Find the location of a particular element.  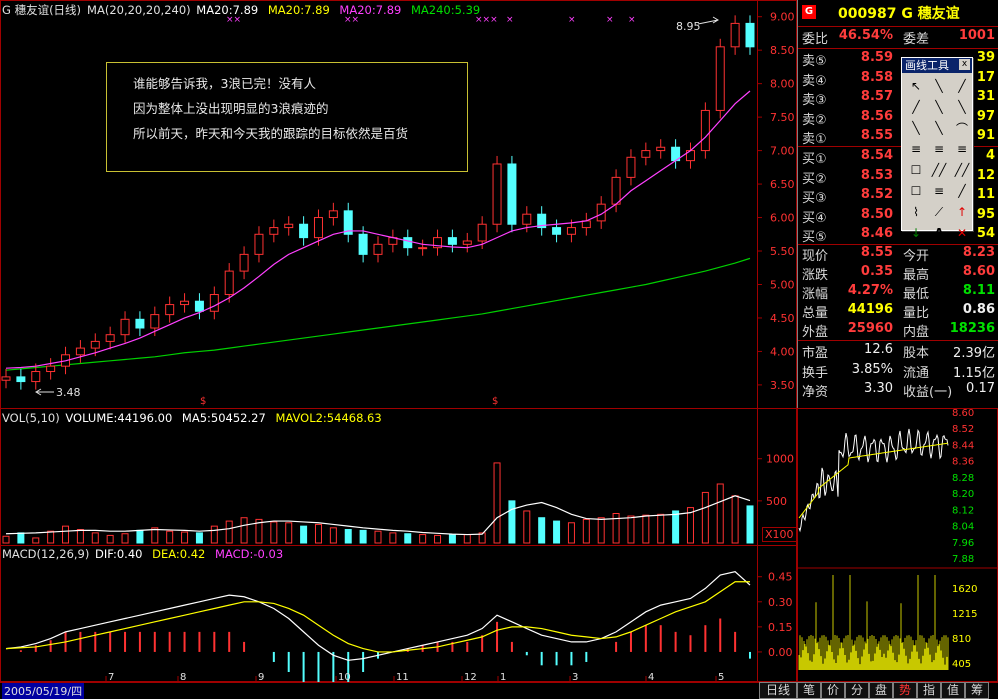

stock-logo-icon: G is located at coordinates (809, 12).